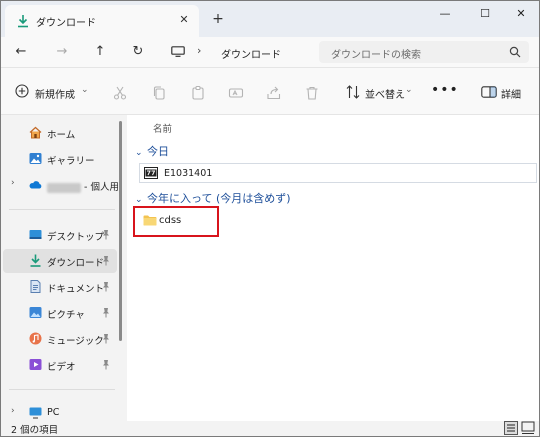  I want to click on music-icon, so click(35, 338).